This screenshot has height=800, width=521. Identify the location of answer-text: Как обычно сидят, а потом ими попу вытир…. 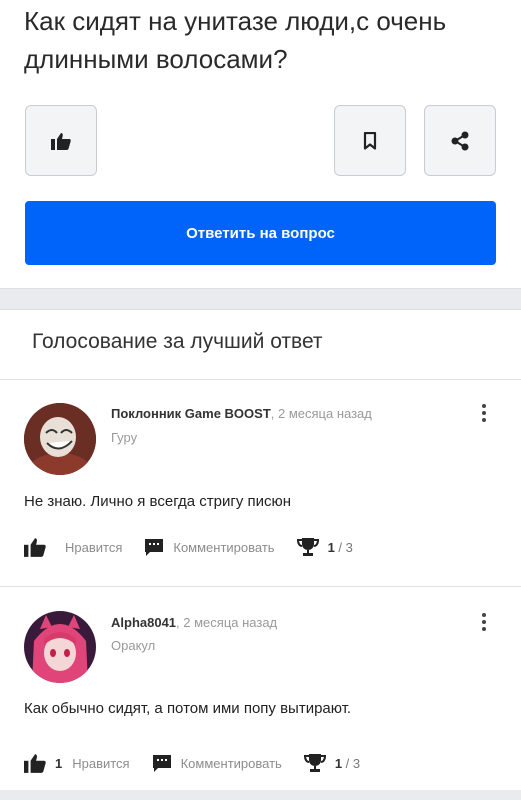
(188, 708).